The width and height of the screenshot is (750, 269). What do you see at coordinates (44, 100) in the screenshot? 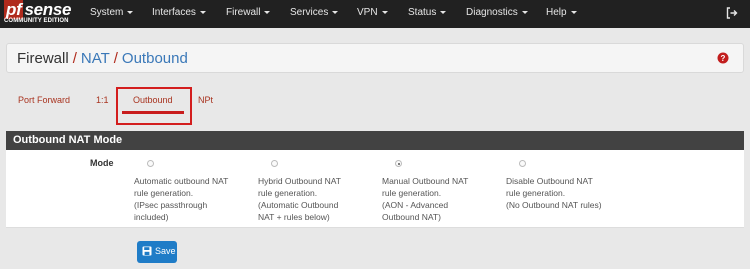
I see `tab-port-forward: Port Forward` at bounding box center [44, 100].